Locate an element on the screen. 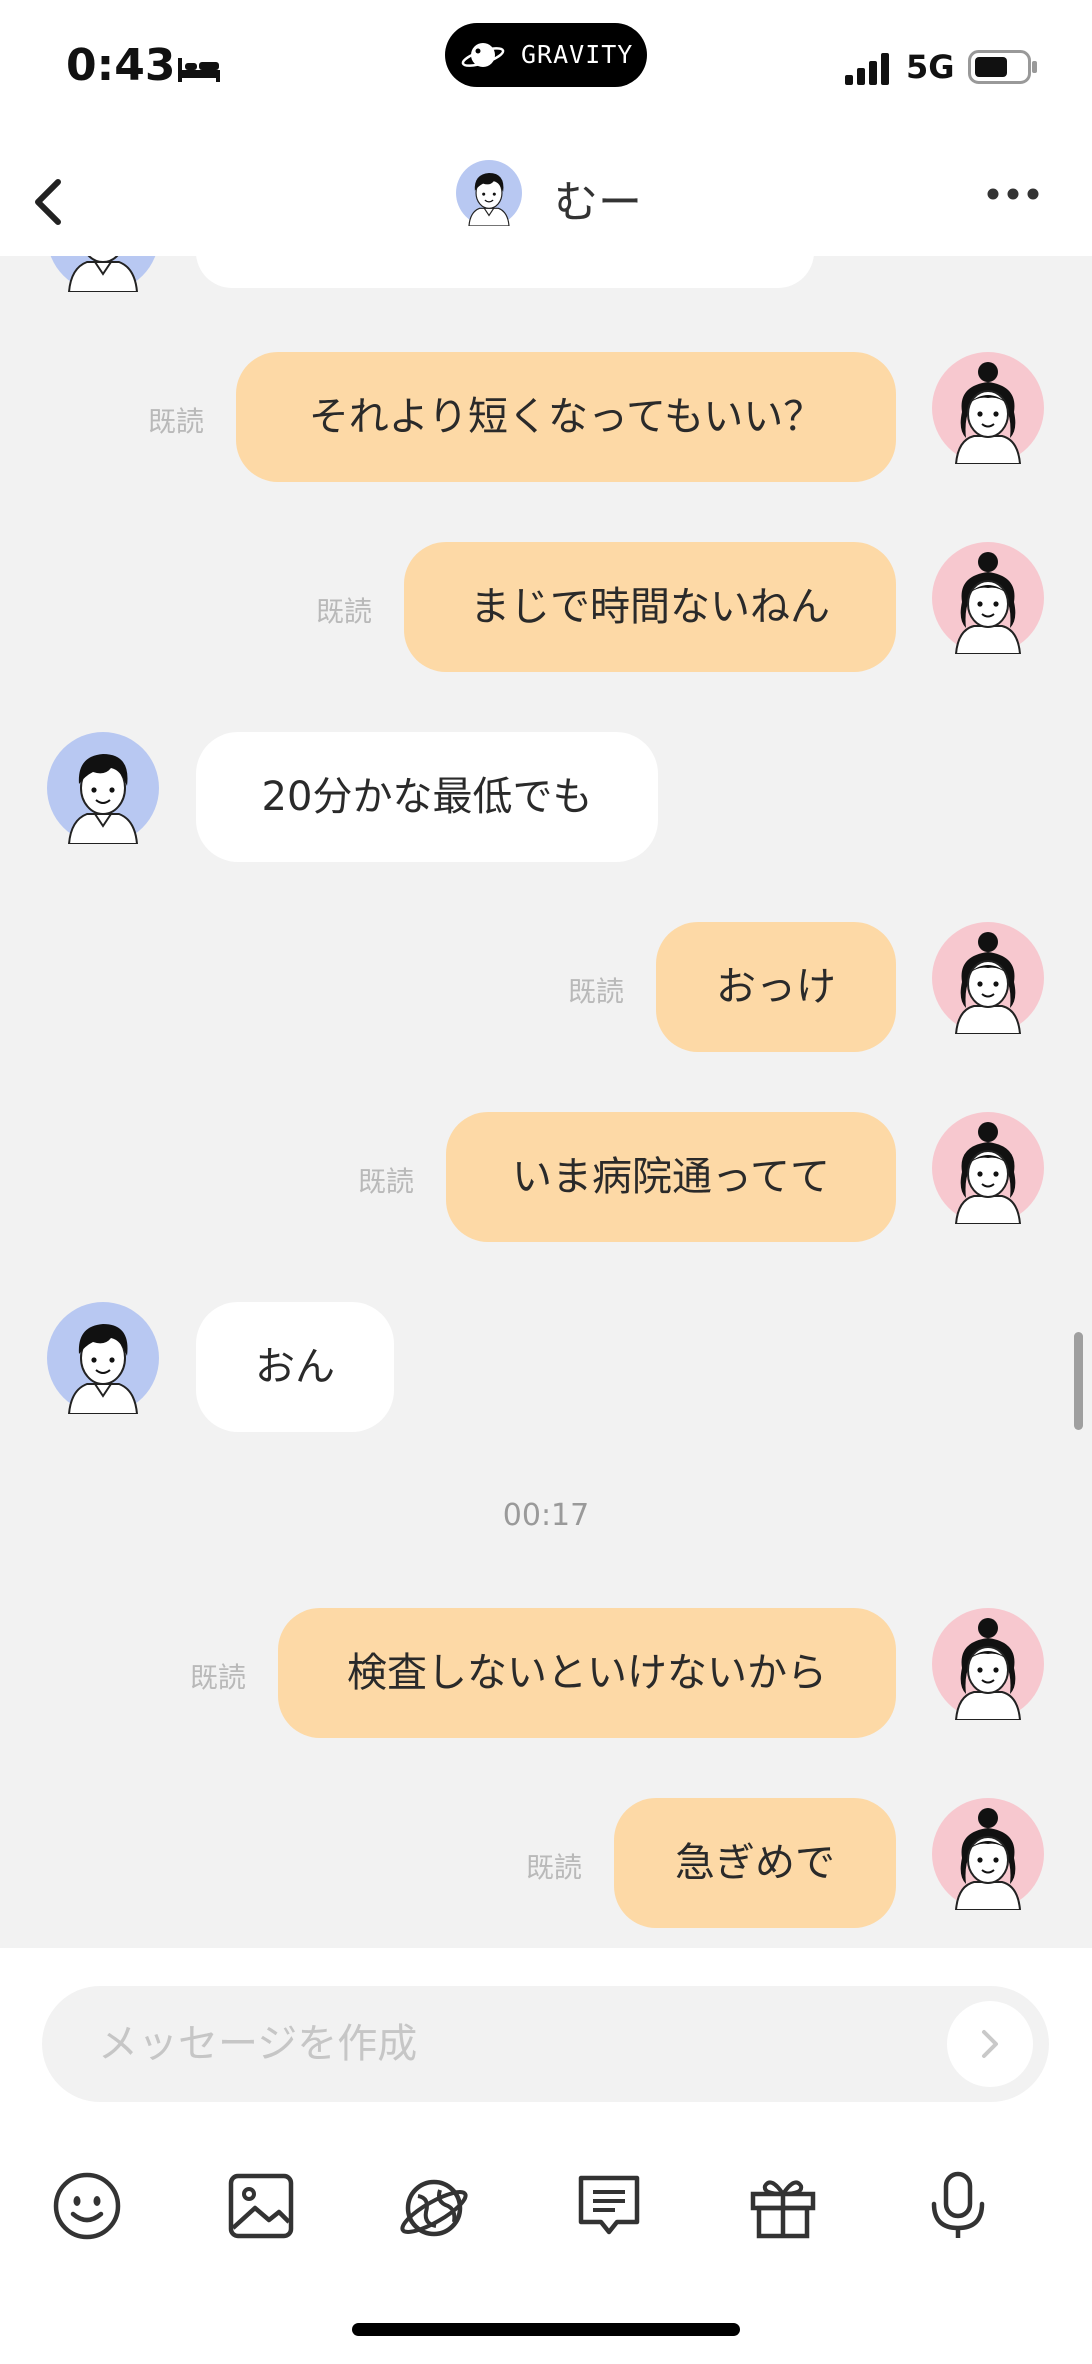 This screenshot has height=2364, width=1092. my-message-bubble: まじで時間ないねん is located at coordinates (650, 607).